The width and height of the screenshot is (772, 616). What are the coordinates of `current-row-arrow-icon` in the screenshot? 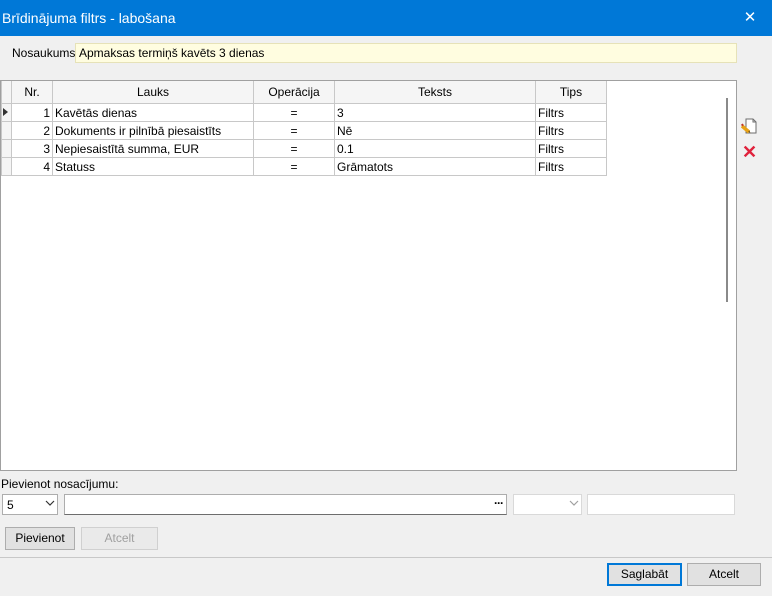 It's located at (5, 112).